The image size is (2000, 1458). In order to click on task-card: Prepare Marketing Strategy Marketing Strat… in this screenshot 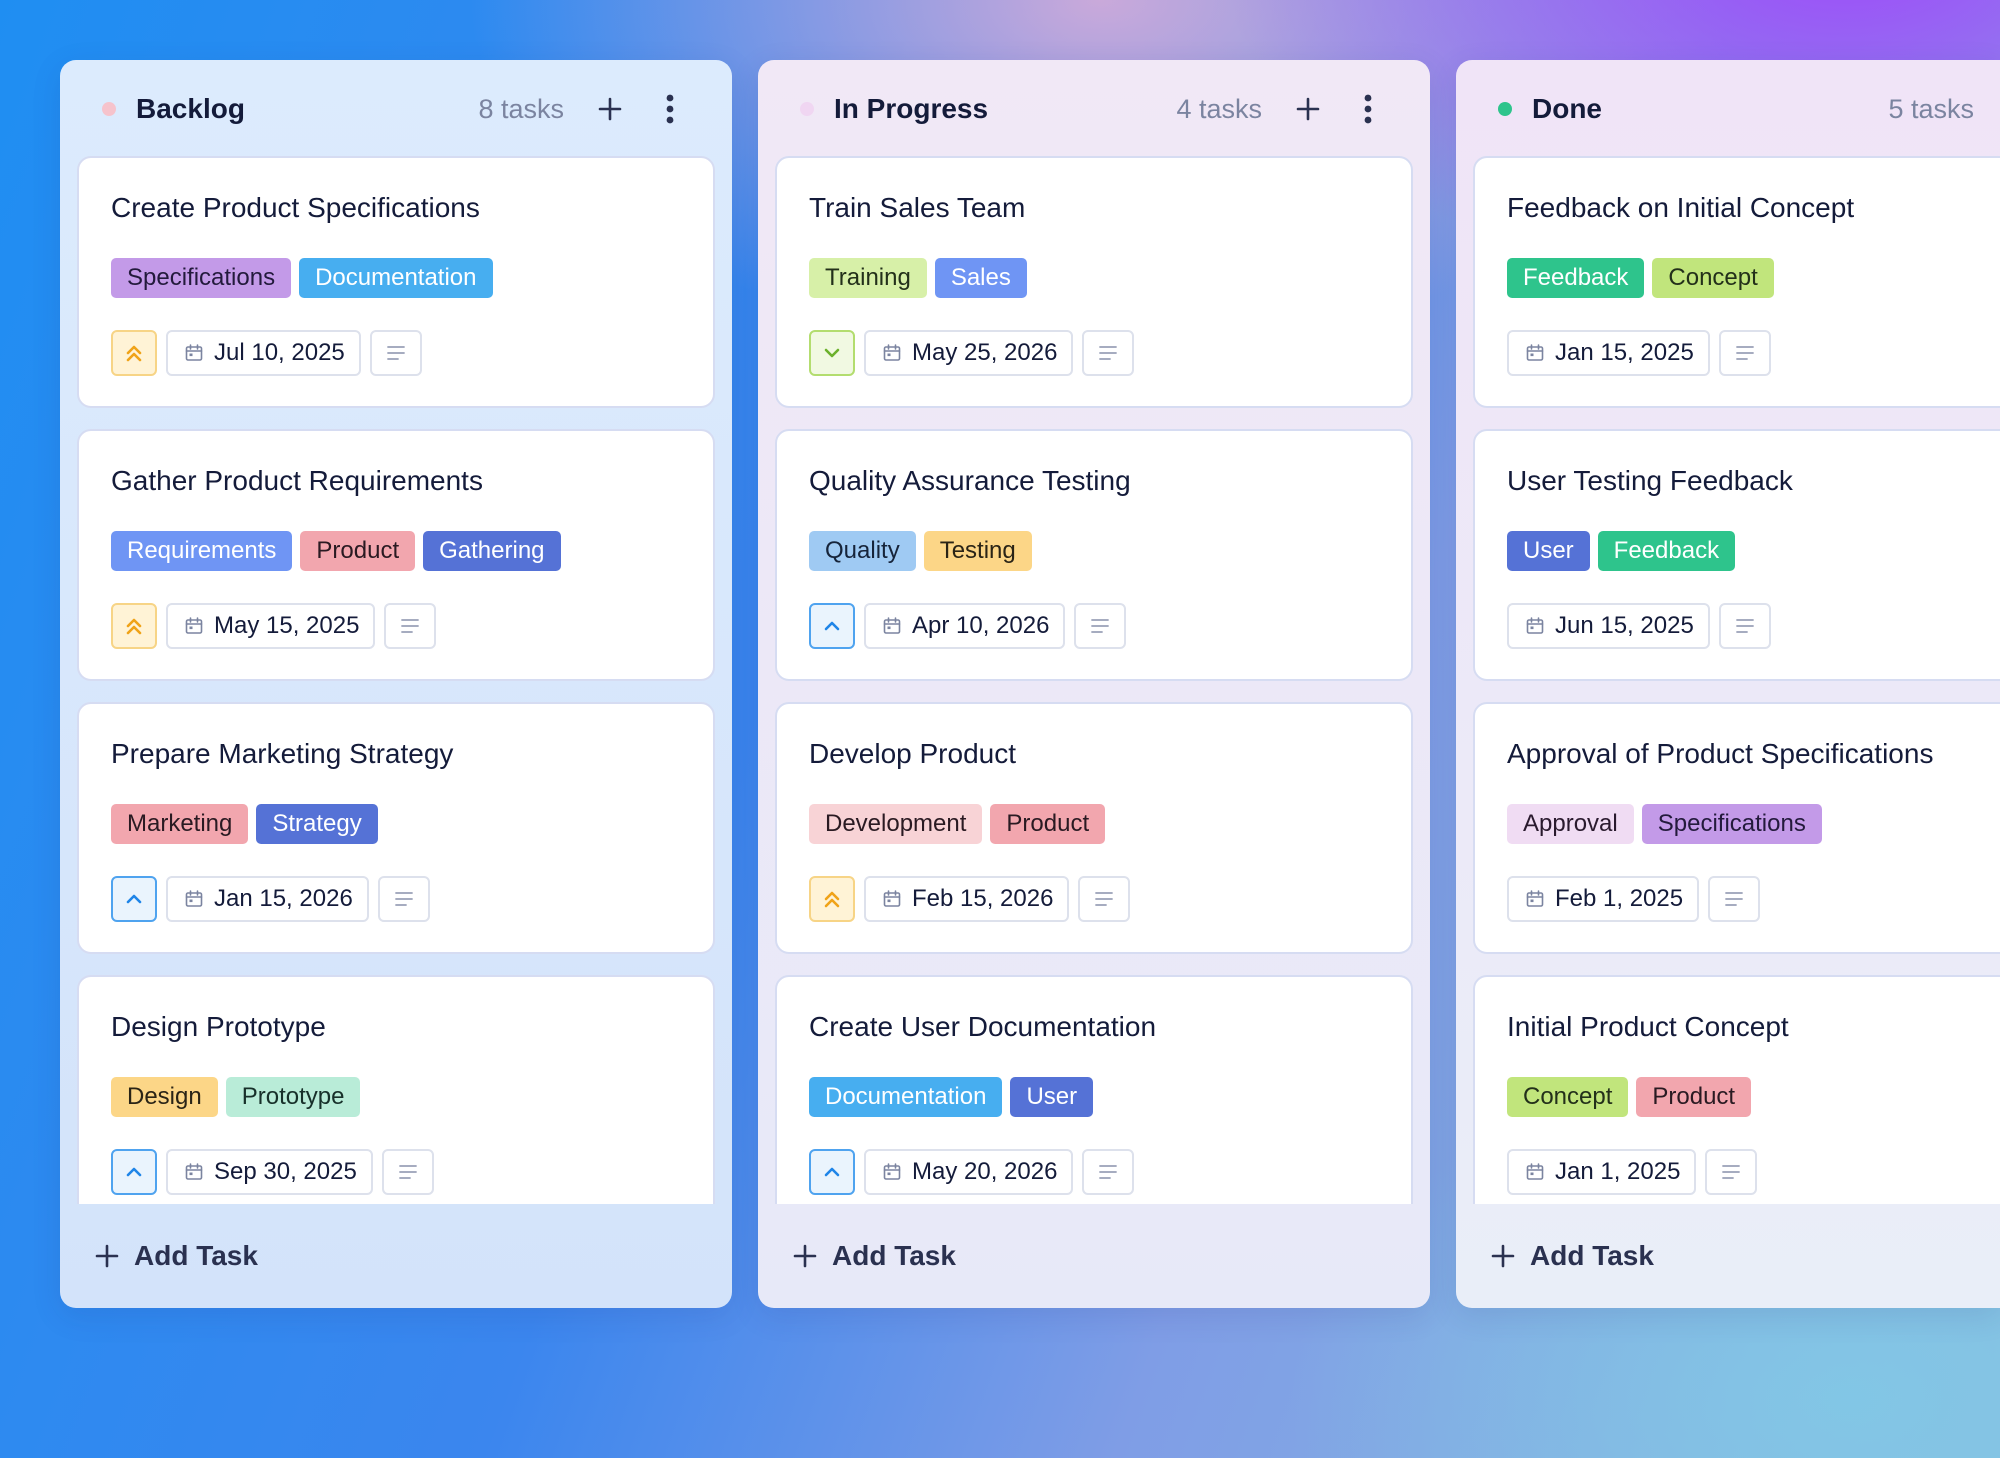, I will do `click(396, 828)`.